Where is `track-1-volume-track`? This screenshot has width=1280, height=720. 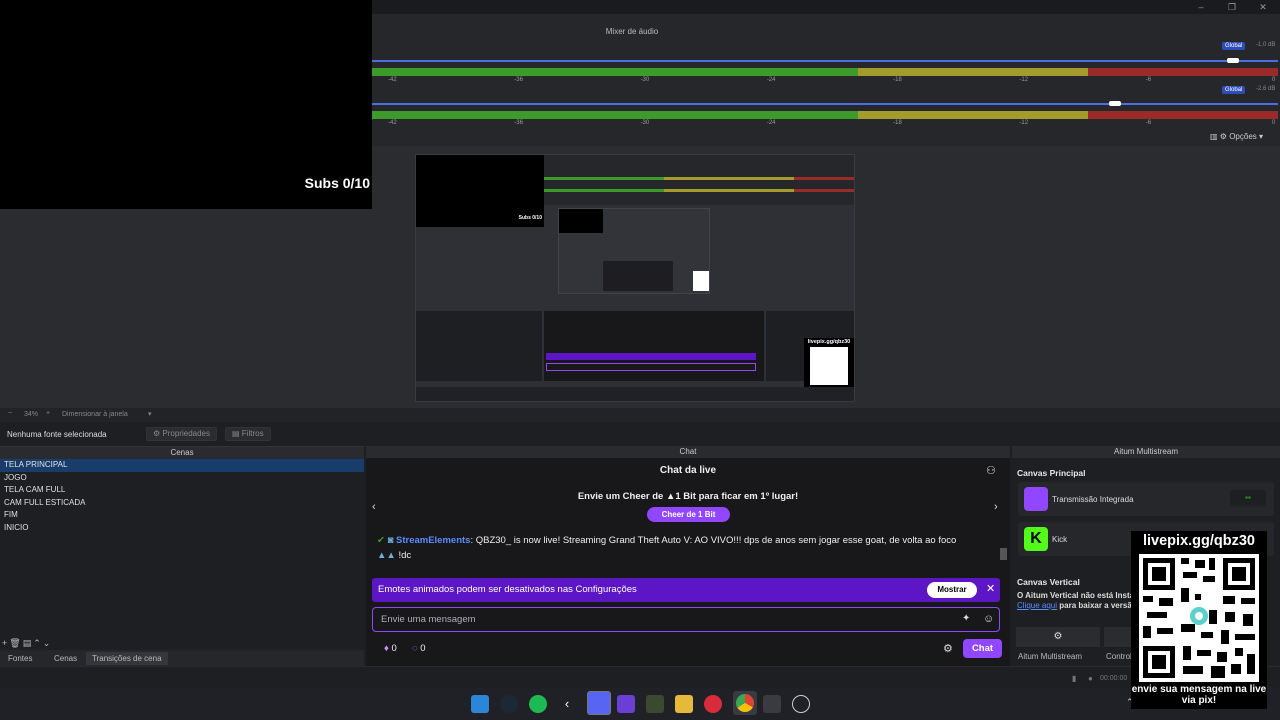
track-1-volume-track is located at coordinates (825, 61).